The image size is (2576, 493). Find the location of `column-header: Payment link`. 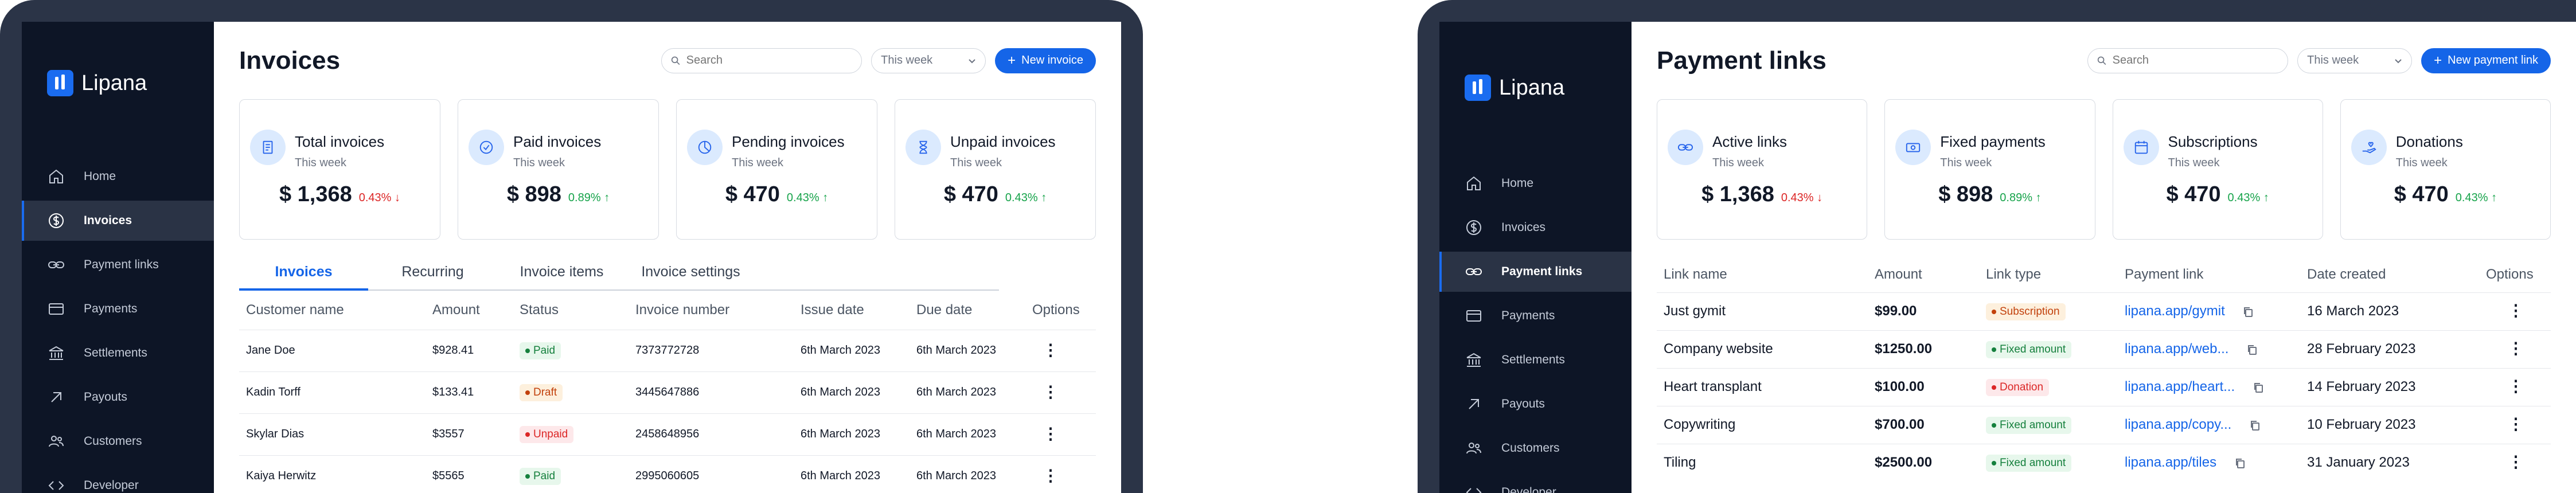

column-header: Payment link is located at coordinates (2209, 274).